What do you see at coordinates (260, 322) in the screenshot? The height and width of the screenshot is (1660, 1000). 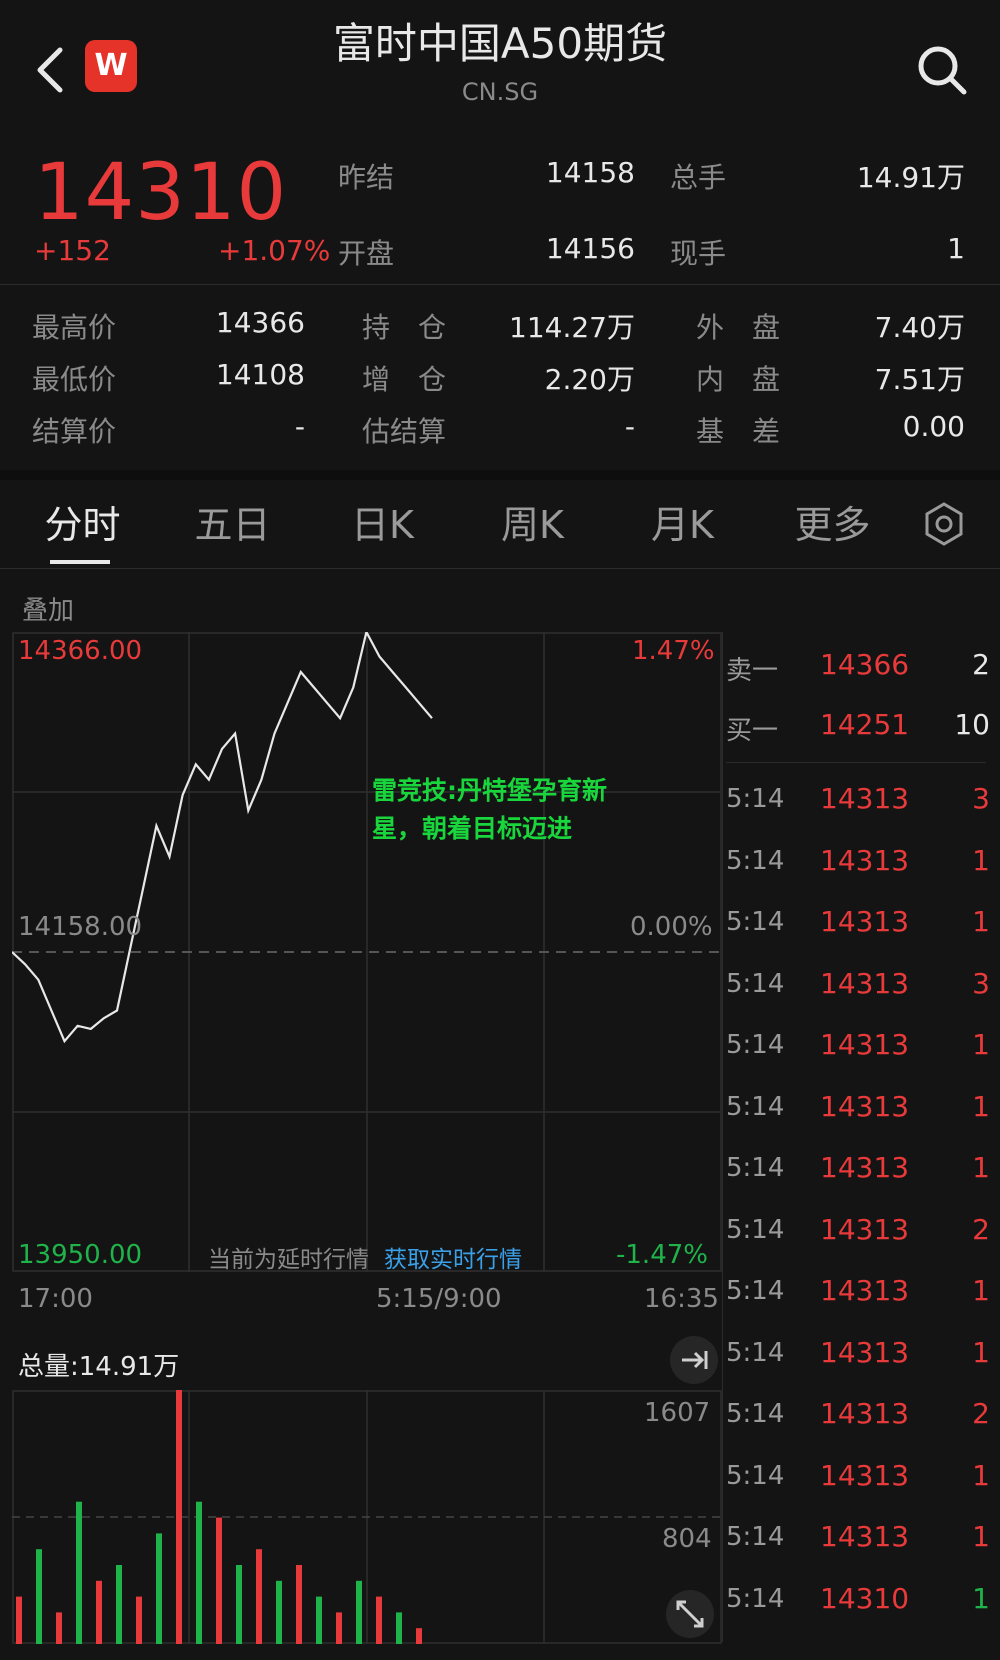 I see `stat-value: 14366` at bounding box center [260, 322].